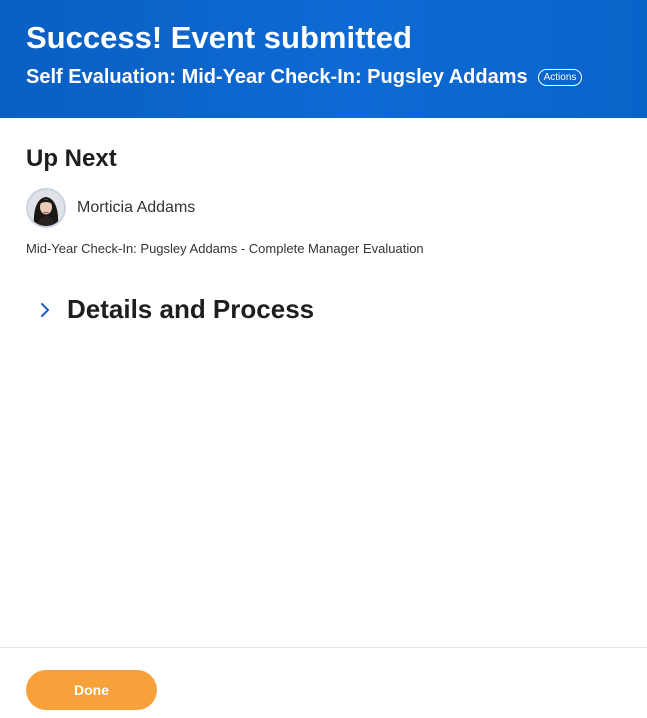 The height and width of the screenshot is (718, 647). I want to click on up-next-heading: Up Next, so click(71, 158).